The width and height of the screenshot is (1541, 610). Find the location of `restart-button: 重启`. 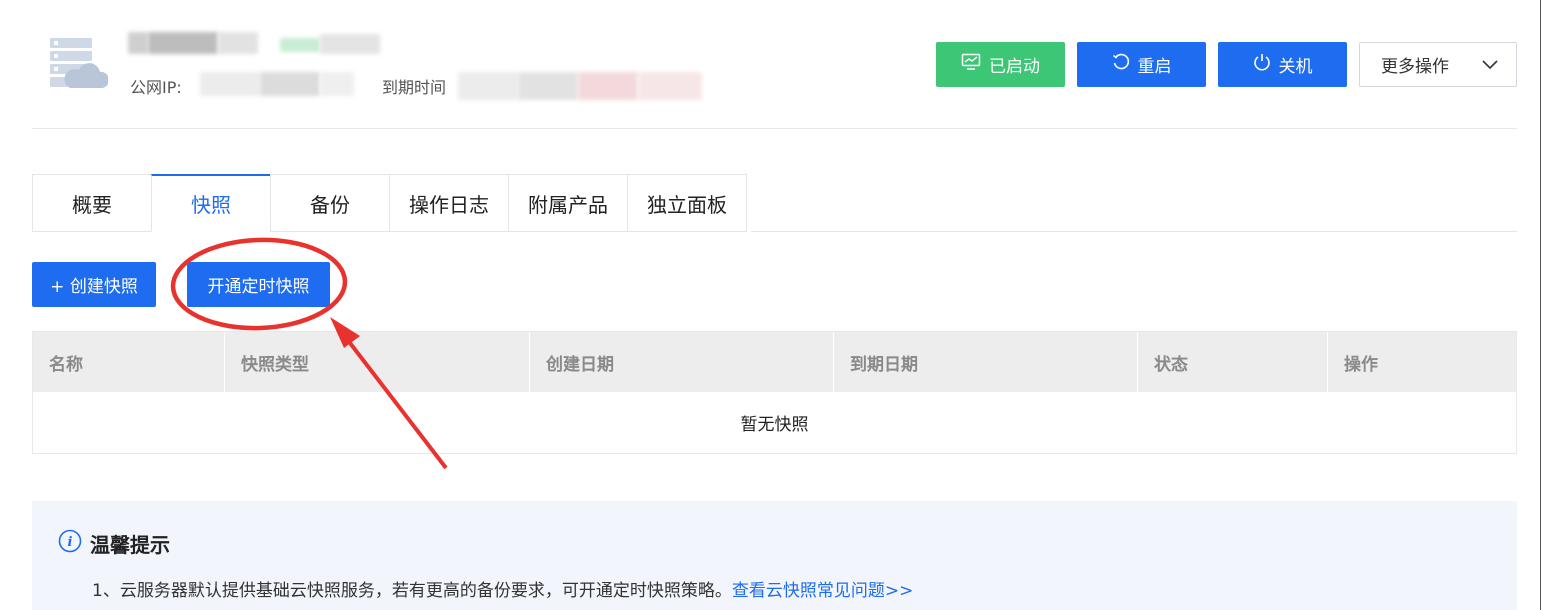

restart-button: 重启 is located at coordinates (1141, 64).